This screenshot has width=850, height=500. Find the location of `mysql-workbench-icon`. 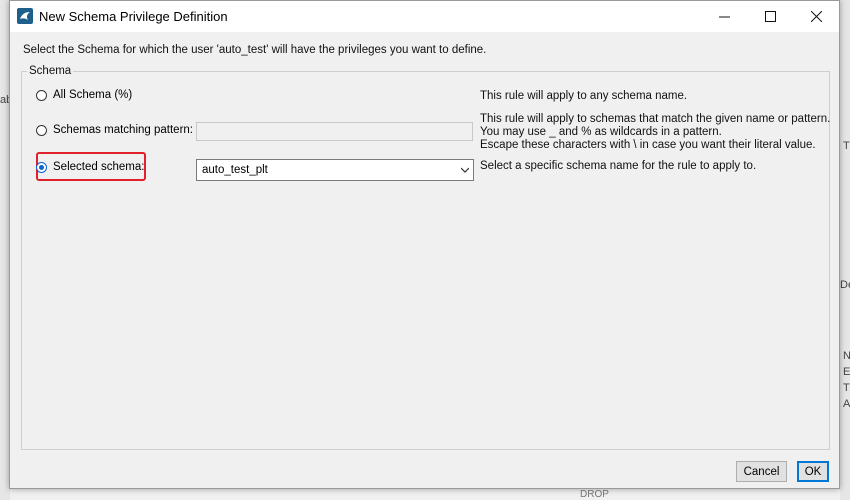

mysql-workbench-icon is located at coordinates (25, 16).